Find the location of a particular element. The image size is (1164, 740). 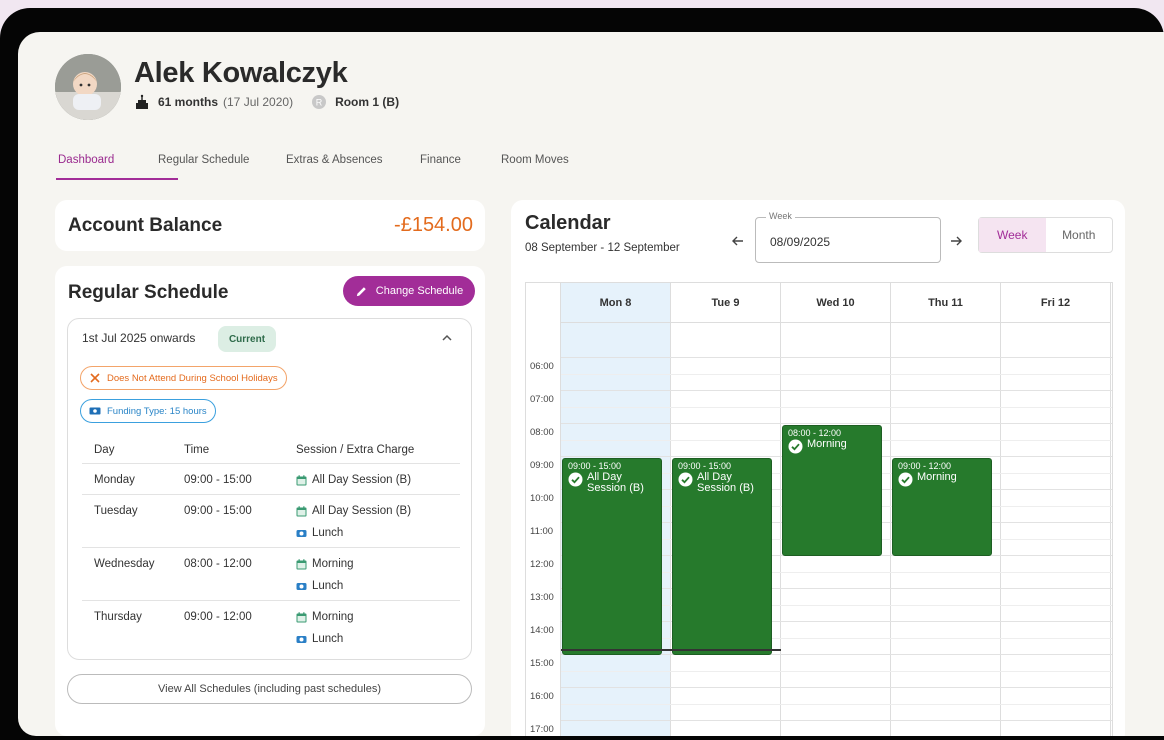

account-balance-title: Account Balance is located at coordinates (145, 225).